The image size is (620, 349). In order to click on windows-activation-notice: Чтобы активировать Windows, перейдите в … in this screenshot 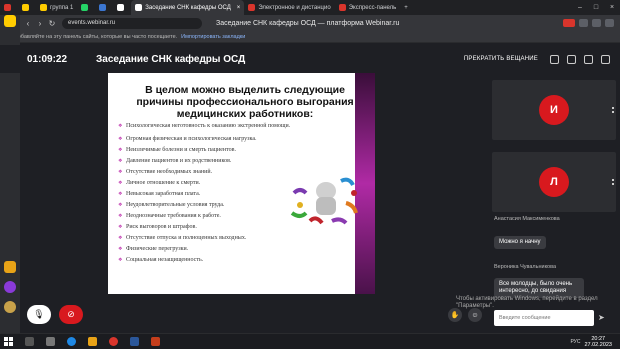, I will do `click(527, 302)`.